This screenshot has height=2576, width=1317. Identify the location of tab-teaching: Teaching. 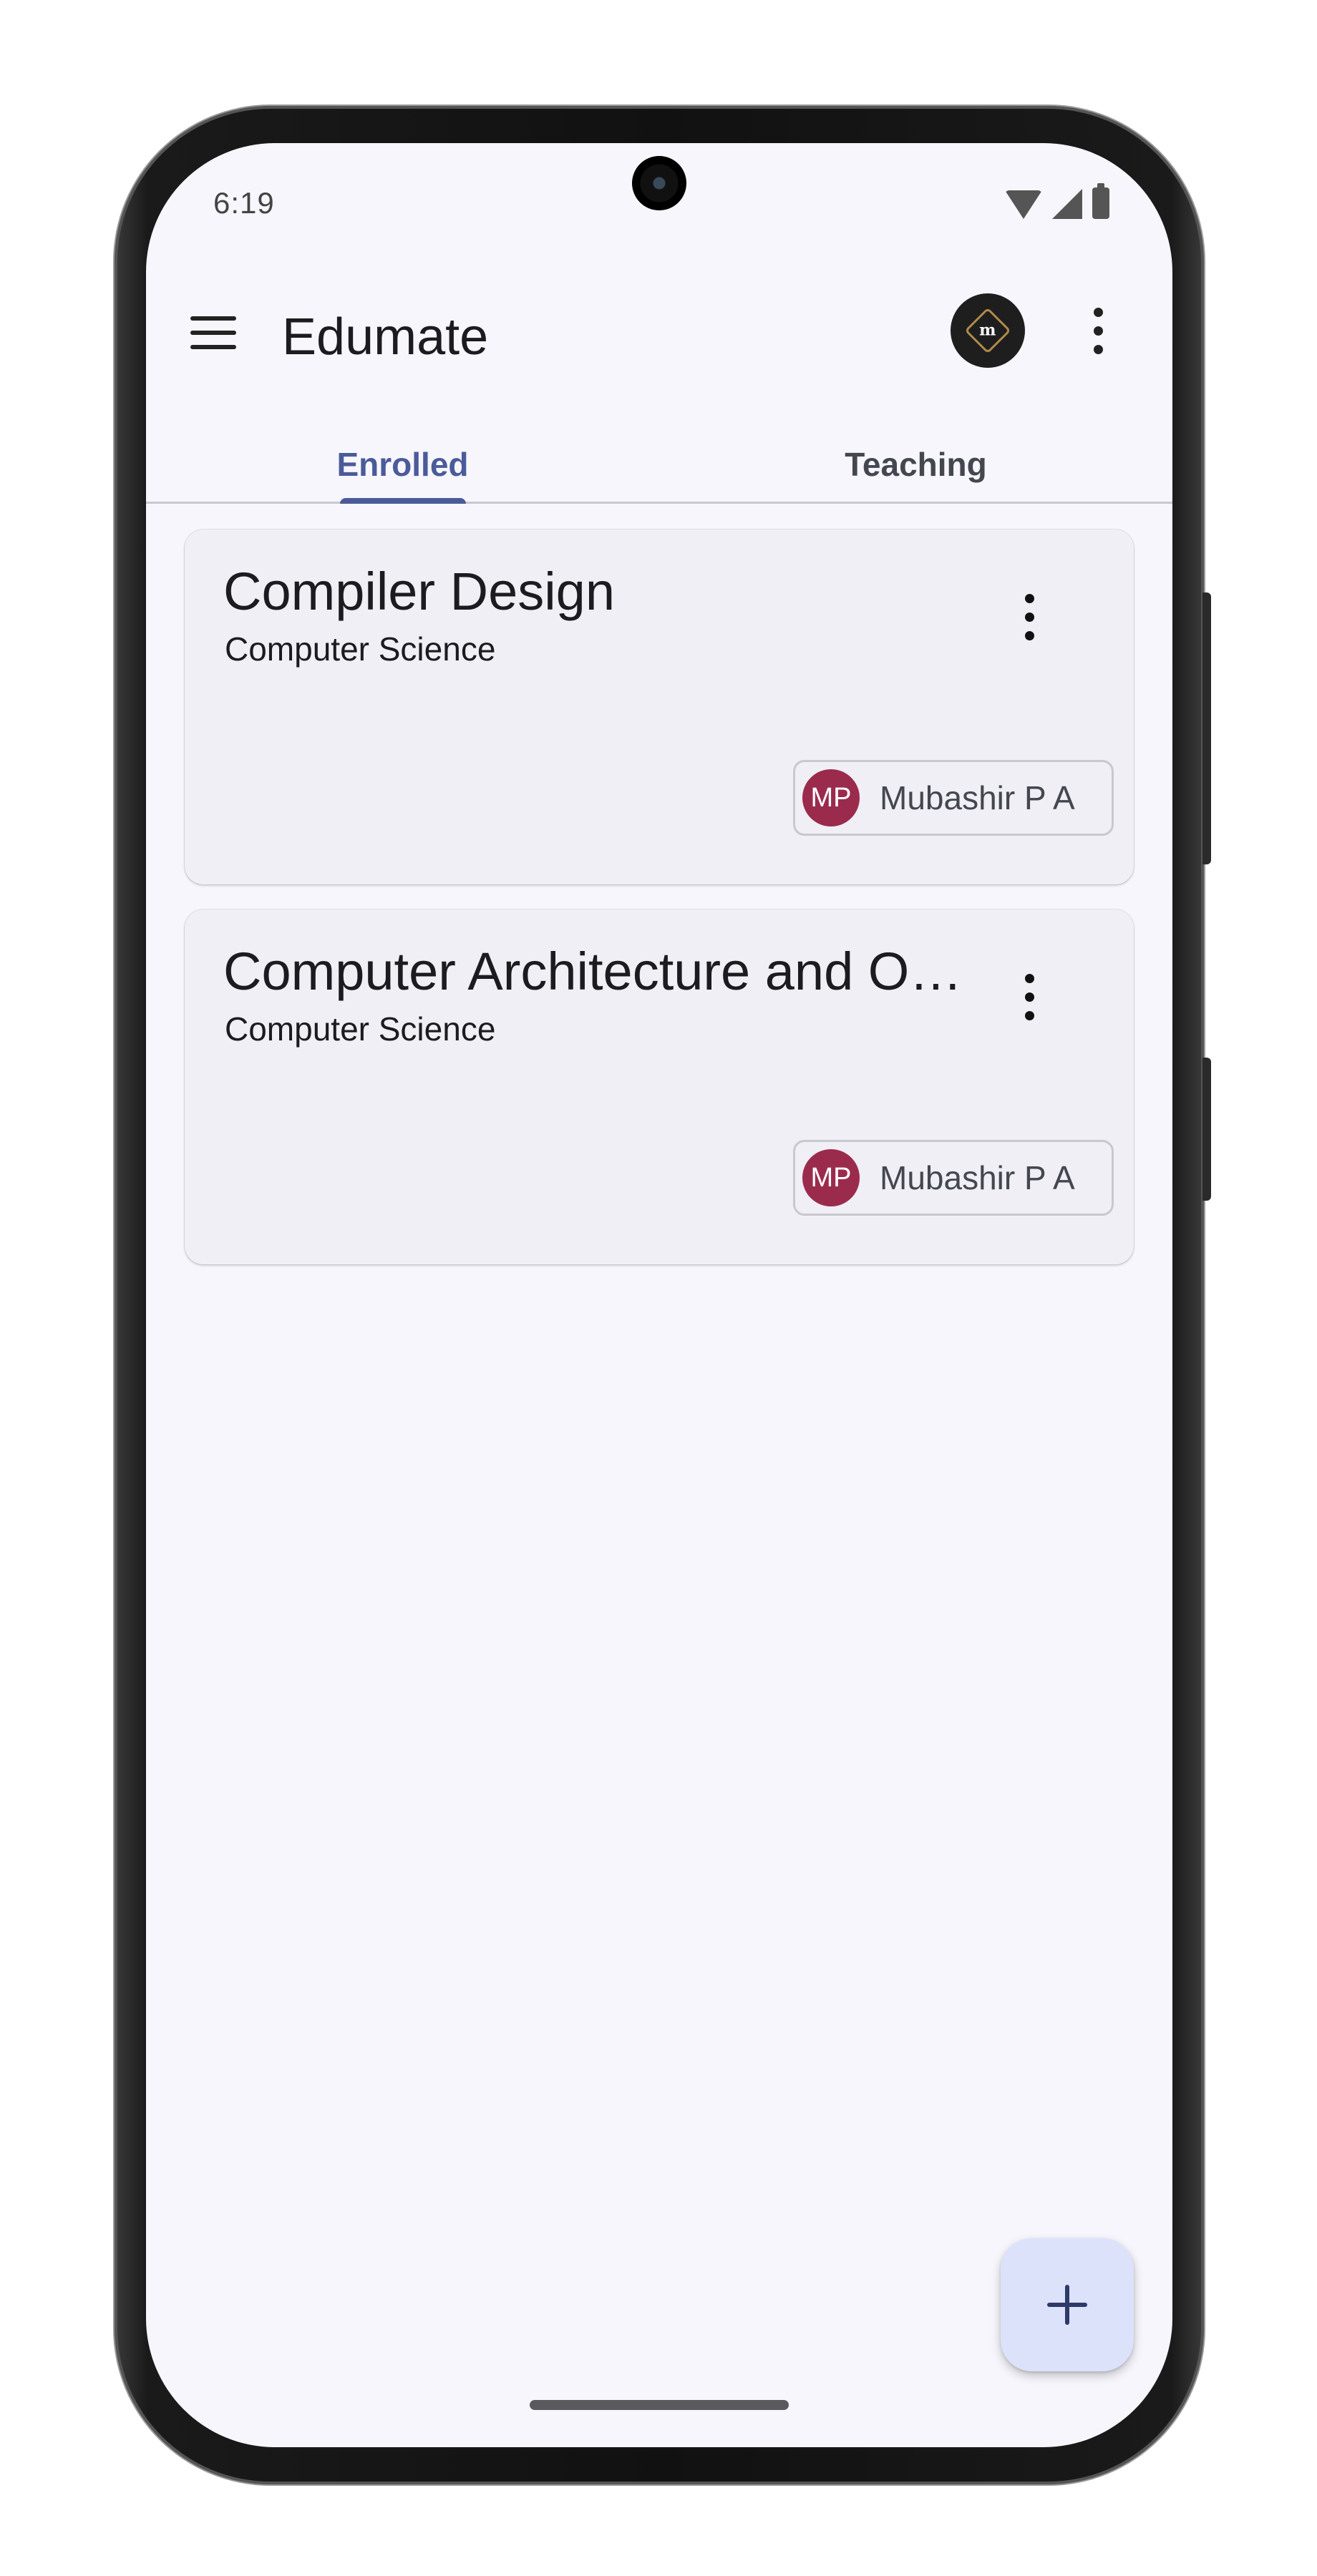
(915, 460).